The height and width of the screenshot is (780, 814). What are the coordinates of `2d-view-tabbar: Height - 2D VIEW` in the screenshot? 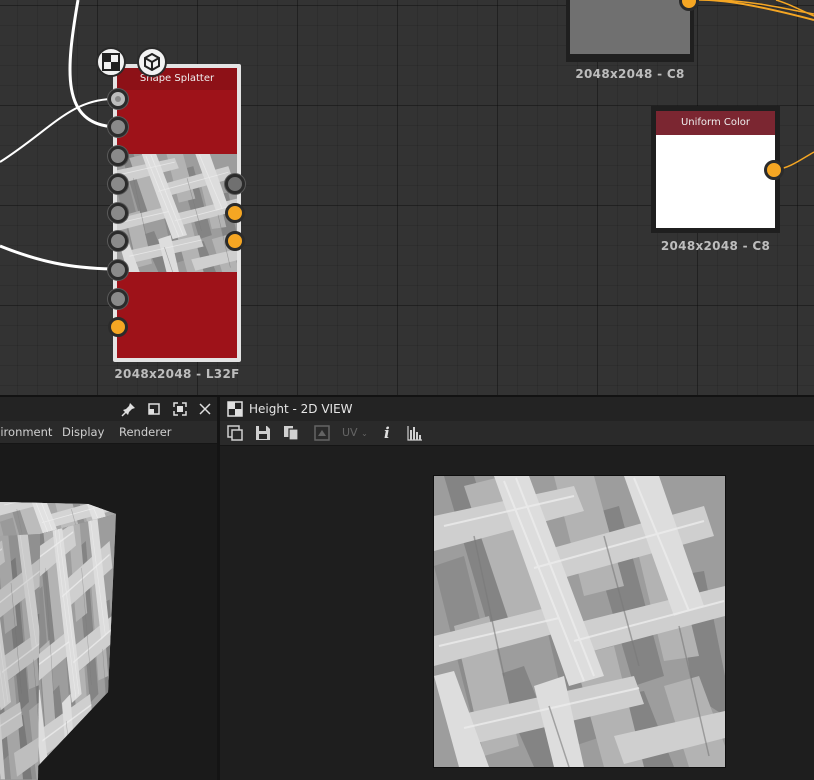 It's located at (517, 409).